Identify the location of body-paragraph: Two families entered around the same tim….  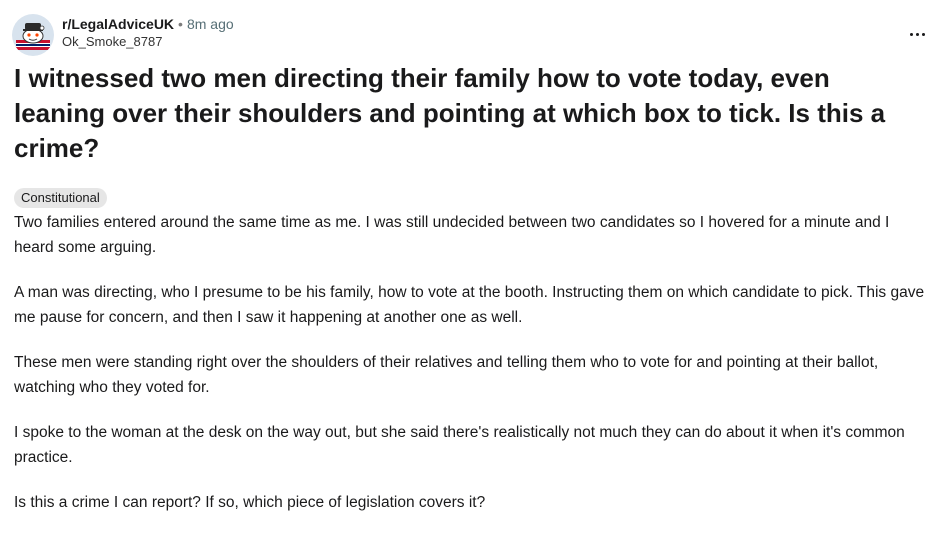
(452, 235).